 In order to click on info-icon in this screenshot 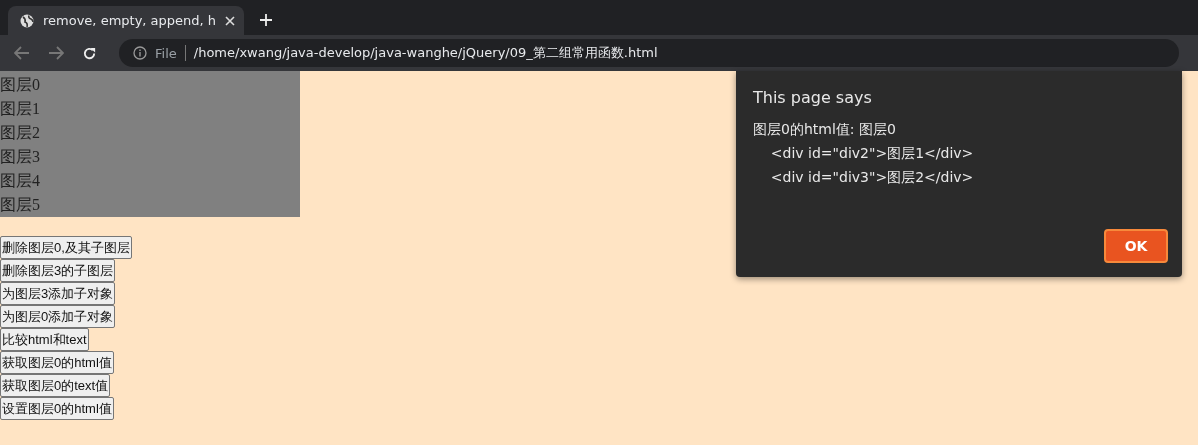, I will do `click(140, 53)`.